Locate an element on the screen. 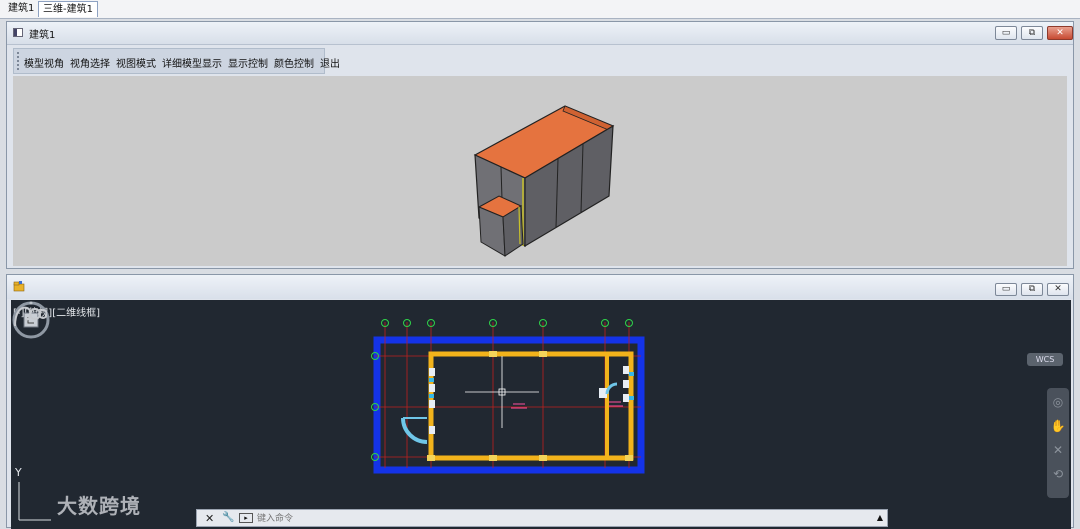  command-history-arrow-icon: ▲ is located at coordinates (880, 517).